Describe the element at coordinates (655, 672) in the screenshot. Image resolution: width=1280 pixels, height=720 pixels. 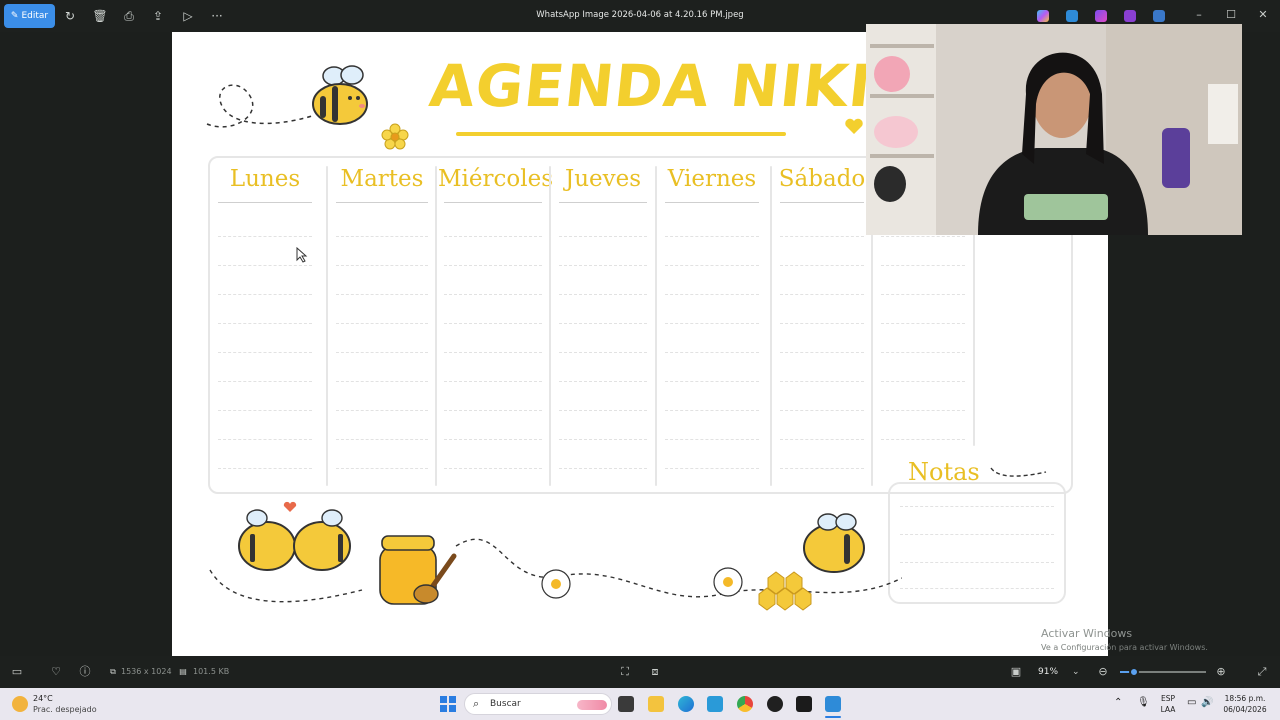
I see `ocr-scan-icon: ⧈` at that location.